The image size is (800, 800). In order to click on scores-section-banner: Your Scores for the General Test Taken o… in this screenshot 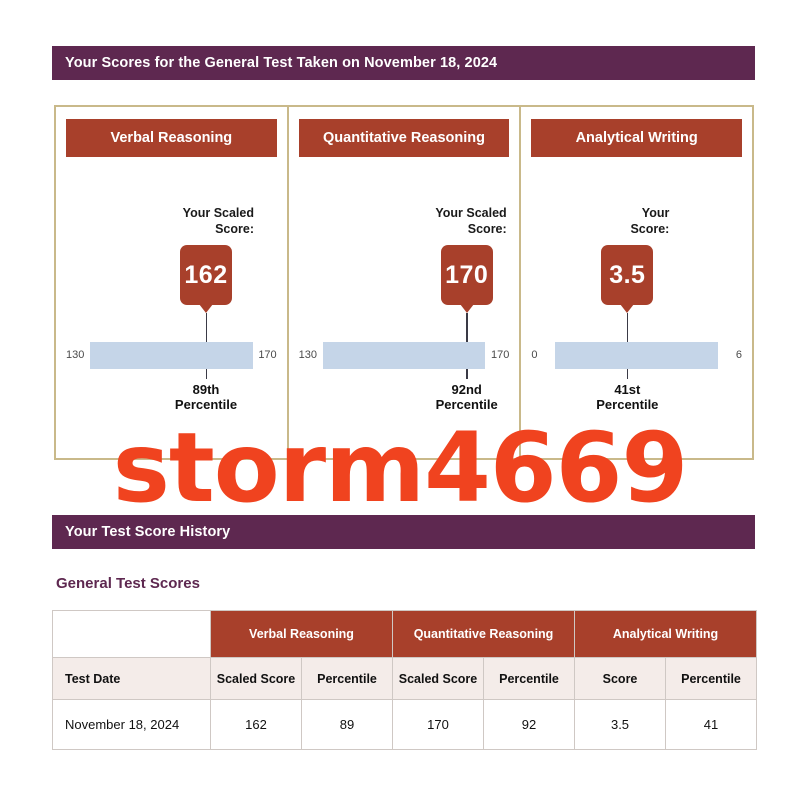, I will do `click(403, 63)`.